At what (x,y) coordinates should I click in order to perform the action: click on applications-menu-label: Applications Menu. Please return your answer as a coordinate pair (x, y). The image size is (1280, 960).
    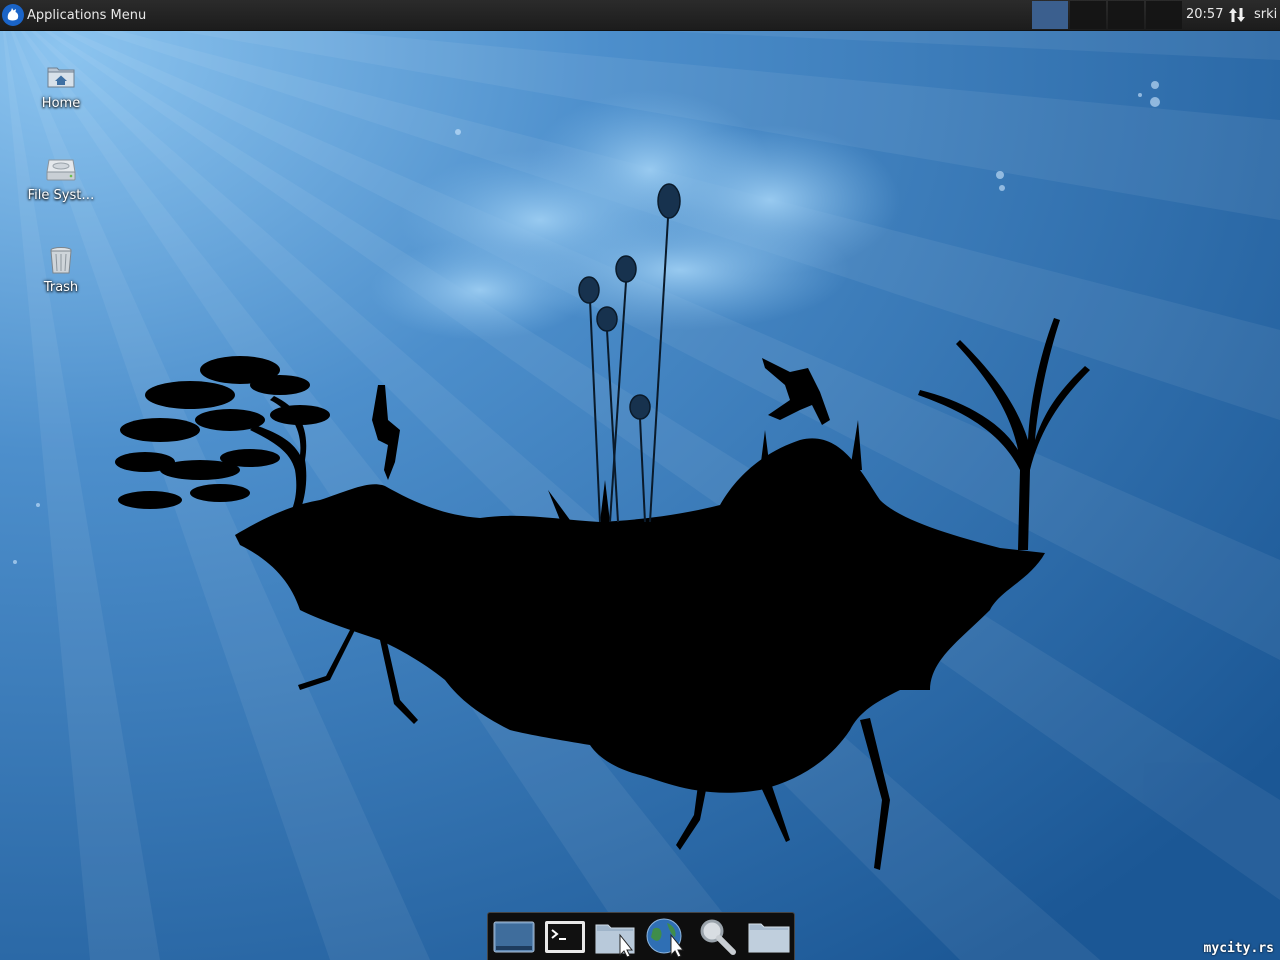
    Looking at the image, I should click on (87, 15).